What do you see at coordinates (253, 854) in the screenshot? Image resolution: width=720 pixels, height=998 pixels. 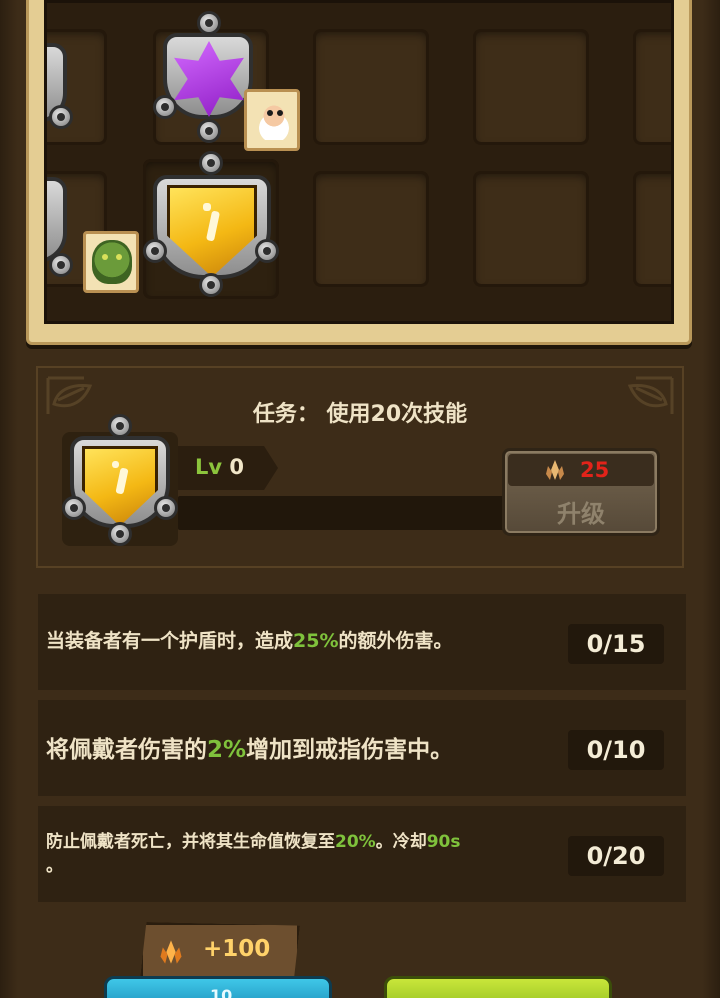 I see `stat-description: 防止佩戴者死亡，并将其生命值恢复至20%。冷却90s。` at bounding box center [253, 854].